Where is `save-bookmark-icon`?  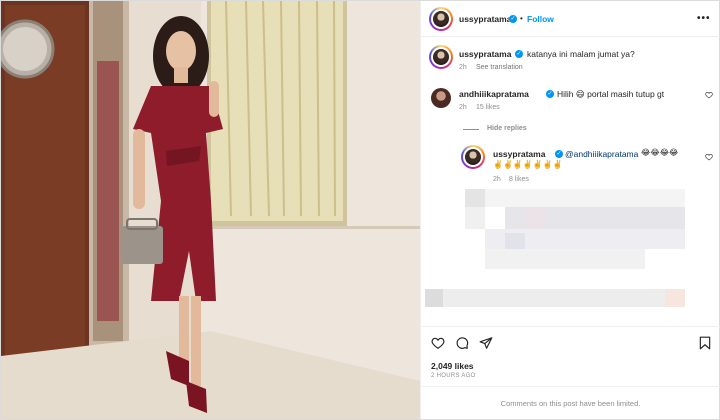 save-bookmark-icon is located at coordinates (705, 343).